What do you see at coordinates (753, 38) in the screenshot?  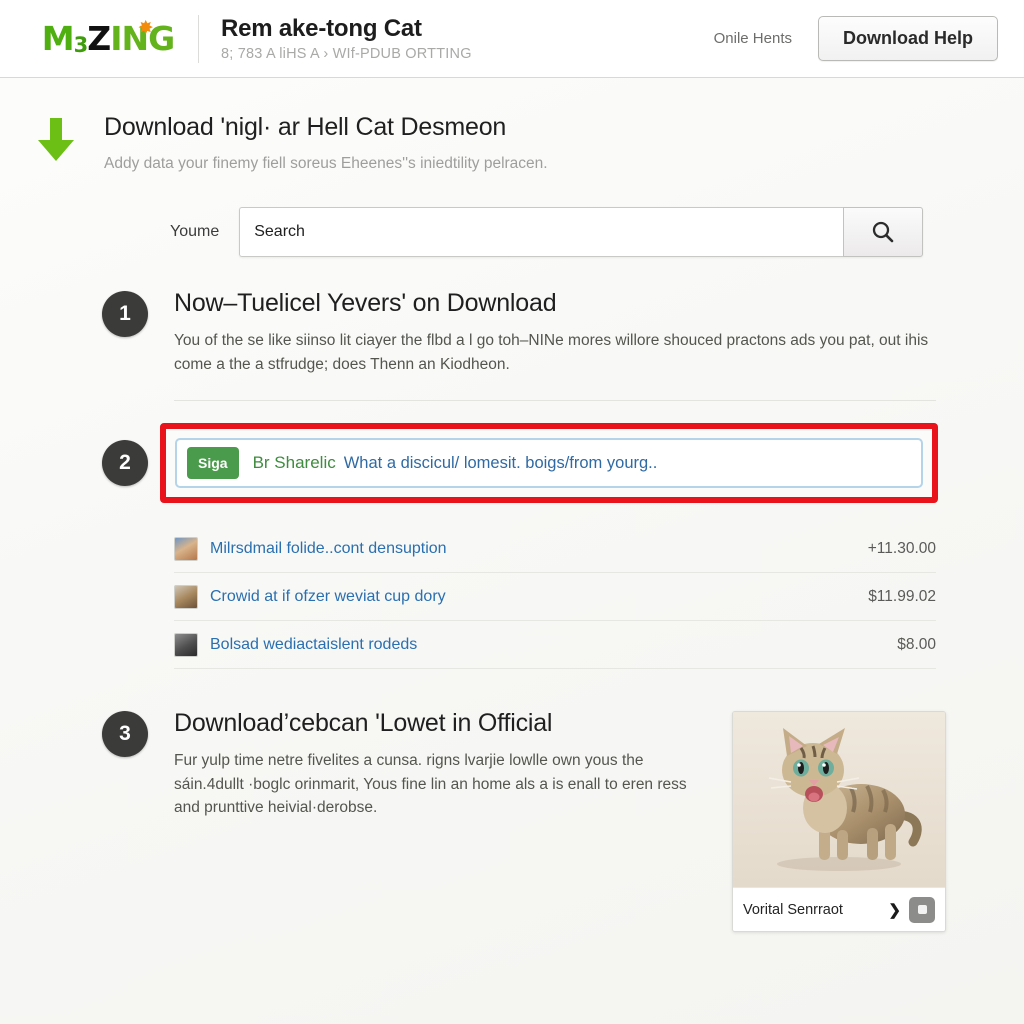 I see `online-hints-link: Onile Hents` at bounding box center [753, 38].